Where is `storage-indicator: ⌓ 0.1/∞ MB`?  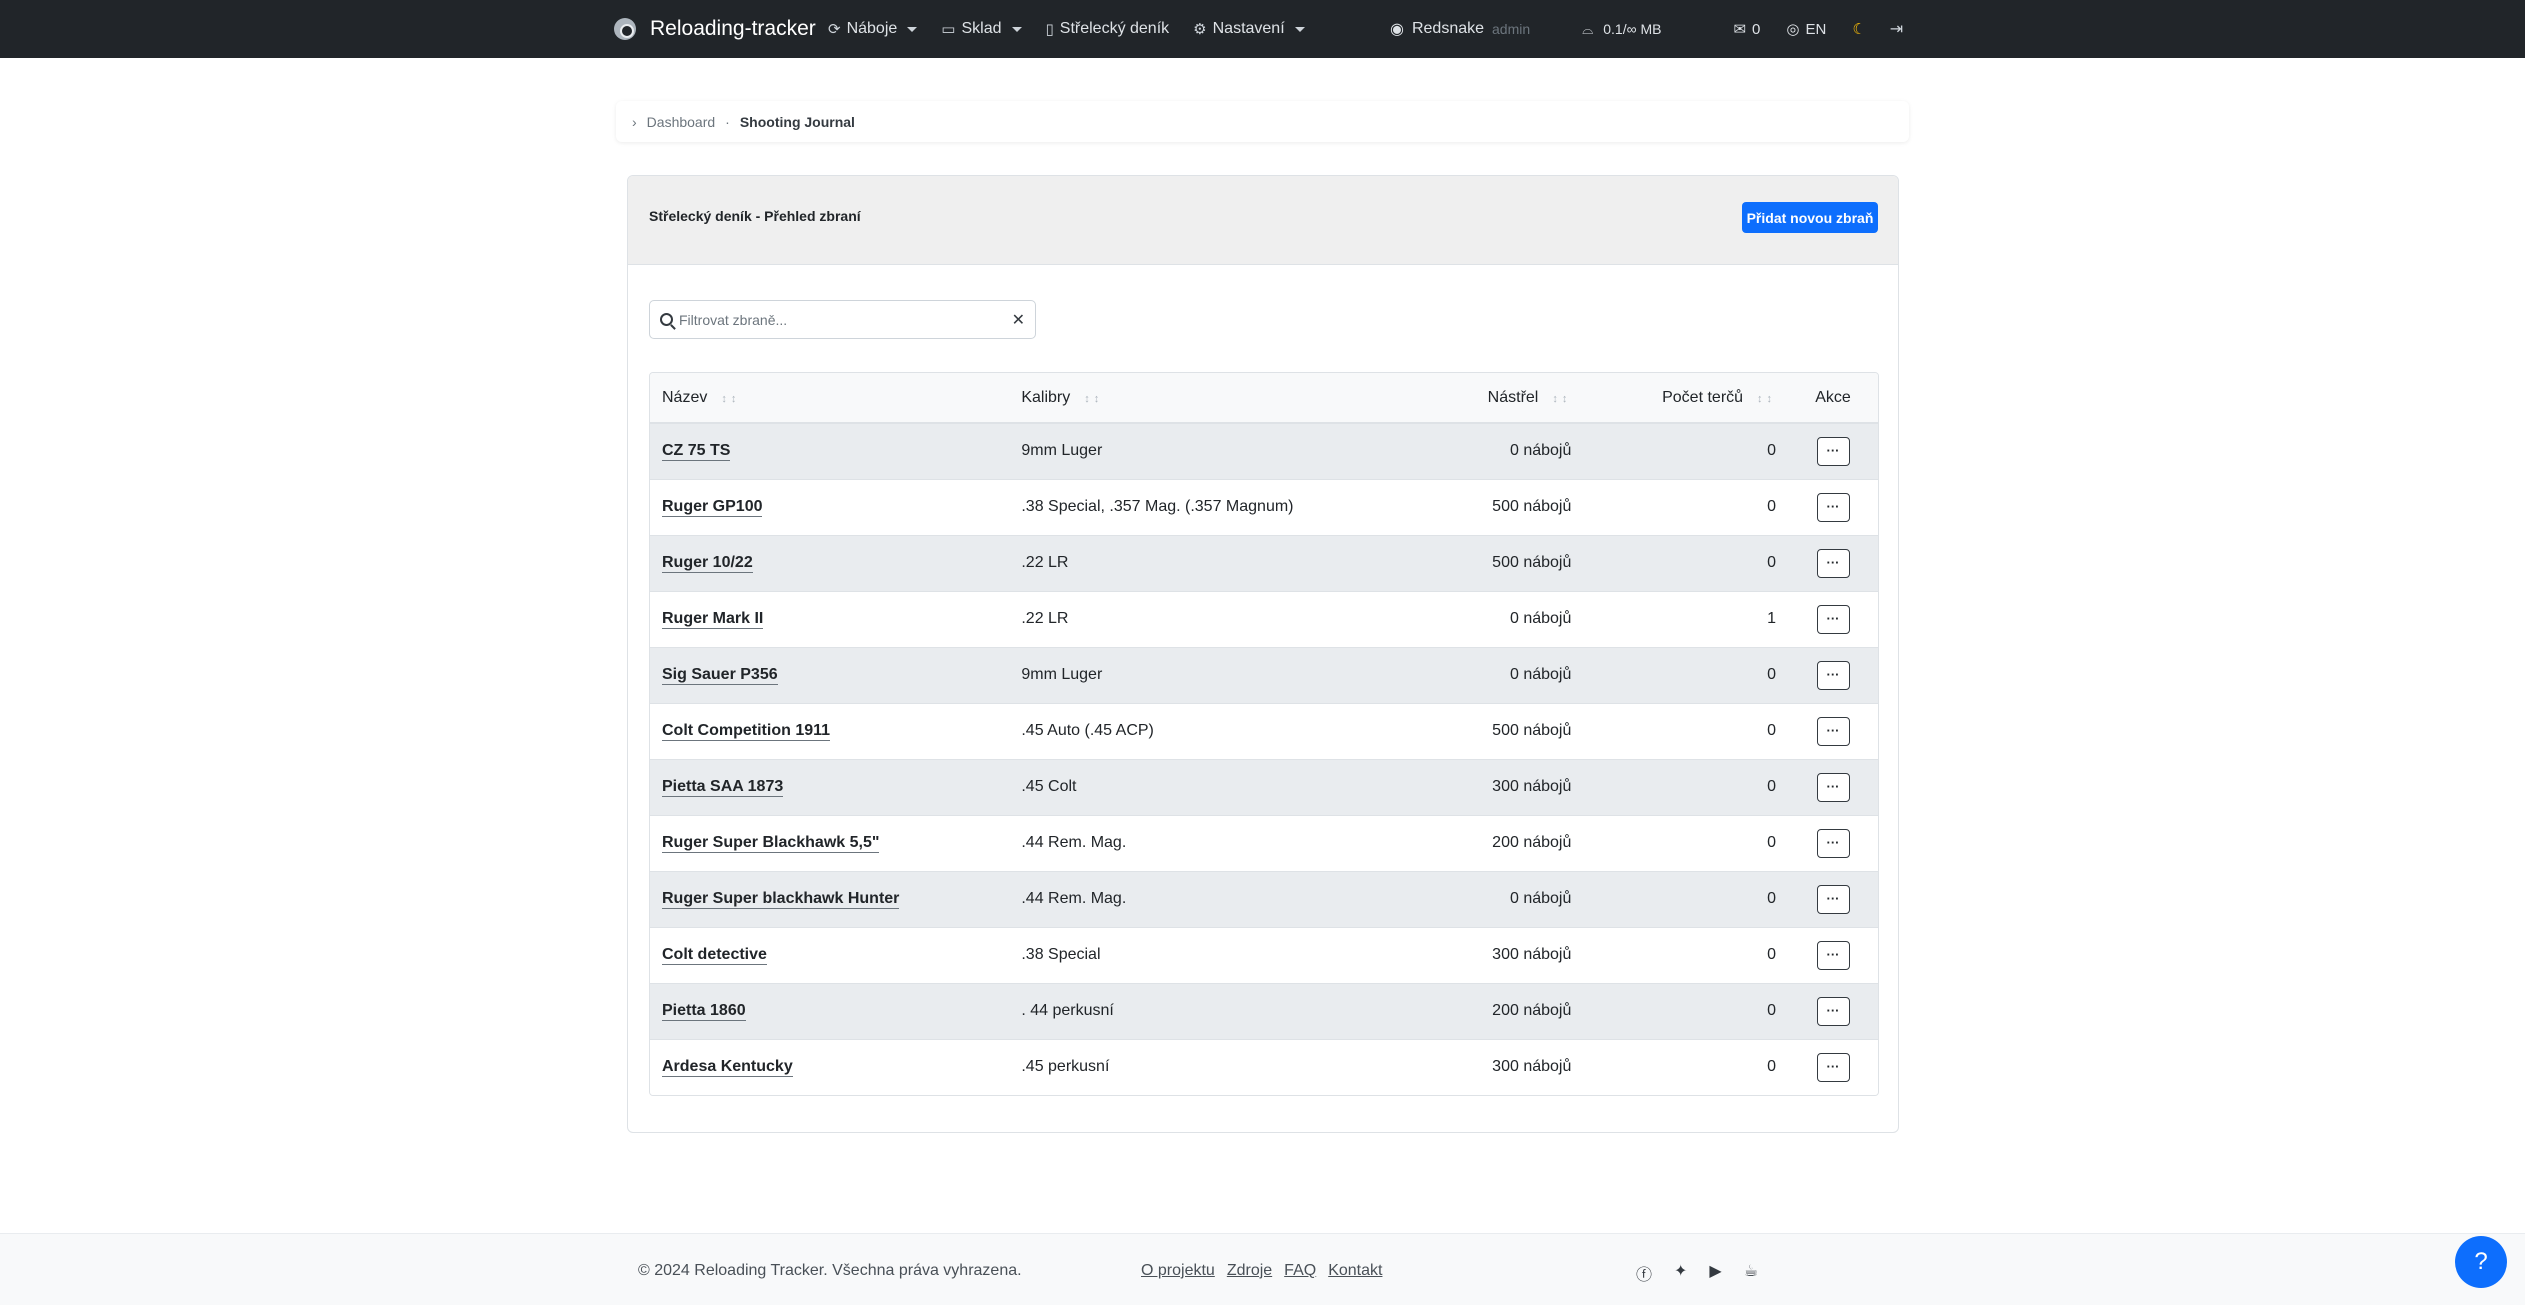
storage-indicator: ⌓ 0.1/∞ MB is located at coordinates (1621, 29).